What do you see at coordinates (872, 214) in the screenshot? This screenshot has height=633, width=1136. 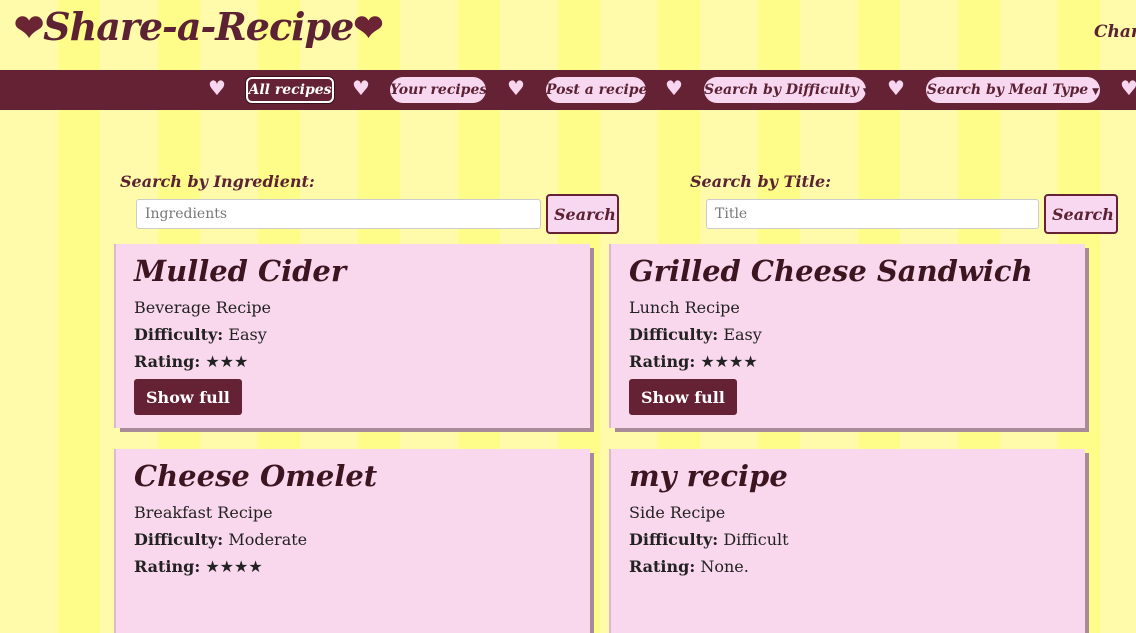 I see `title-search-input` at bounding box center [872, 214].